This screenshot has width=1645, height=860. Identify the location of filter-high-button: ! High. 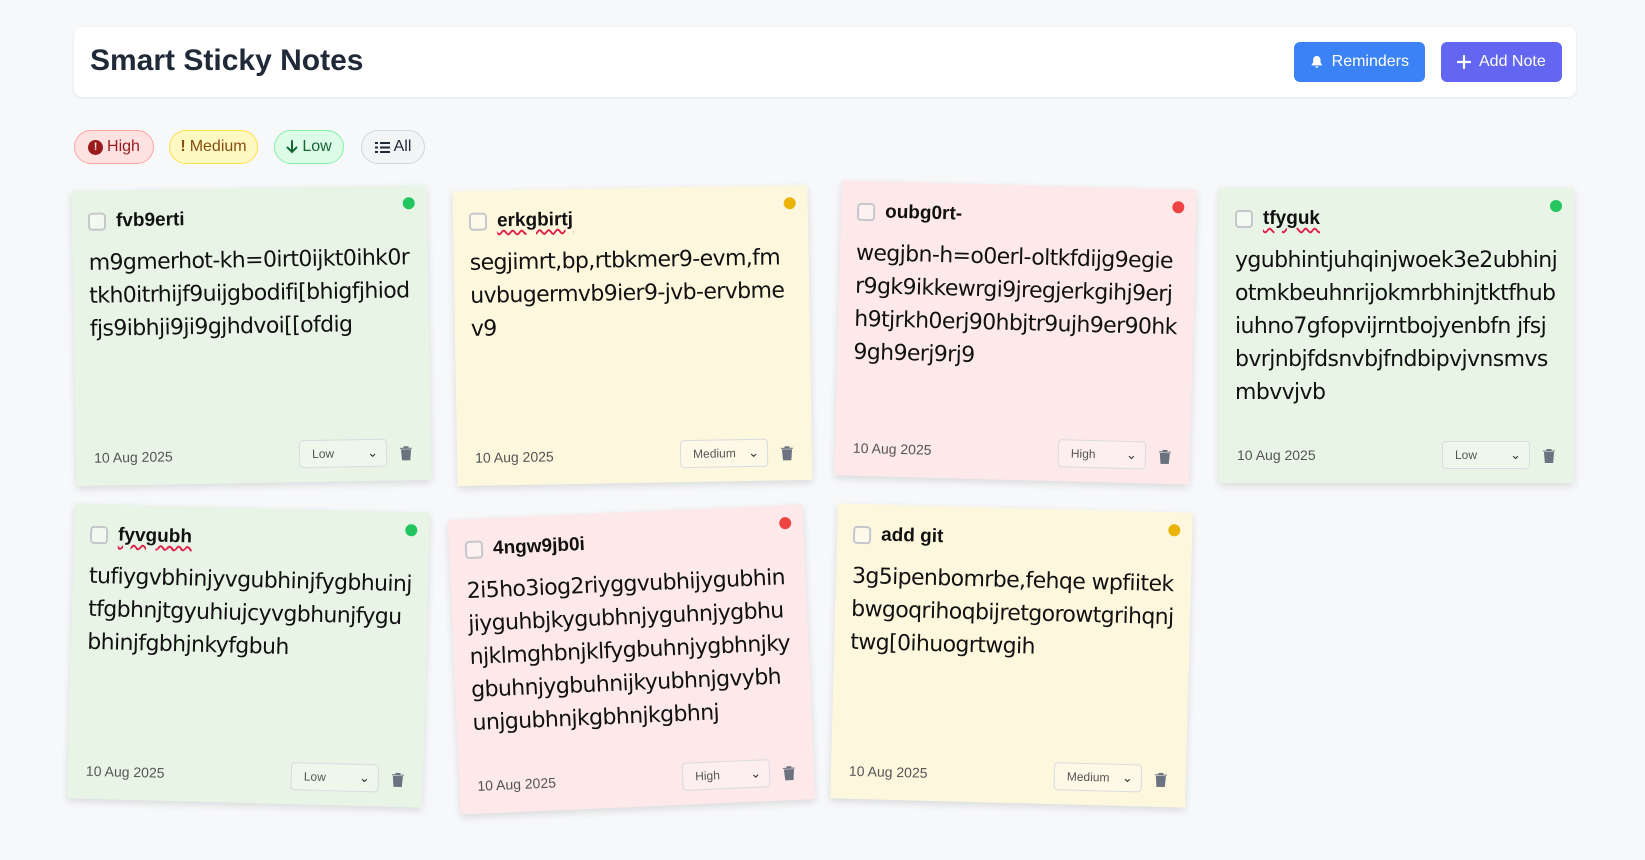
(114, 147).